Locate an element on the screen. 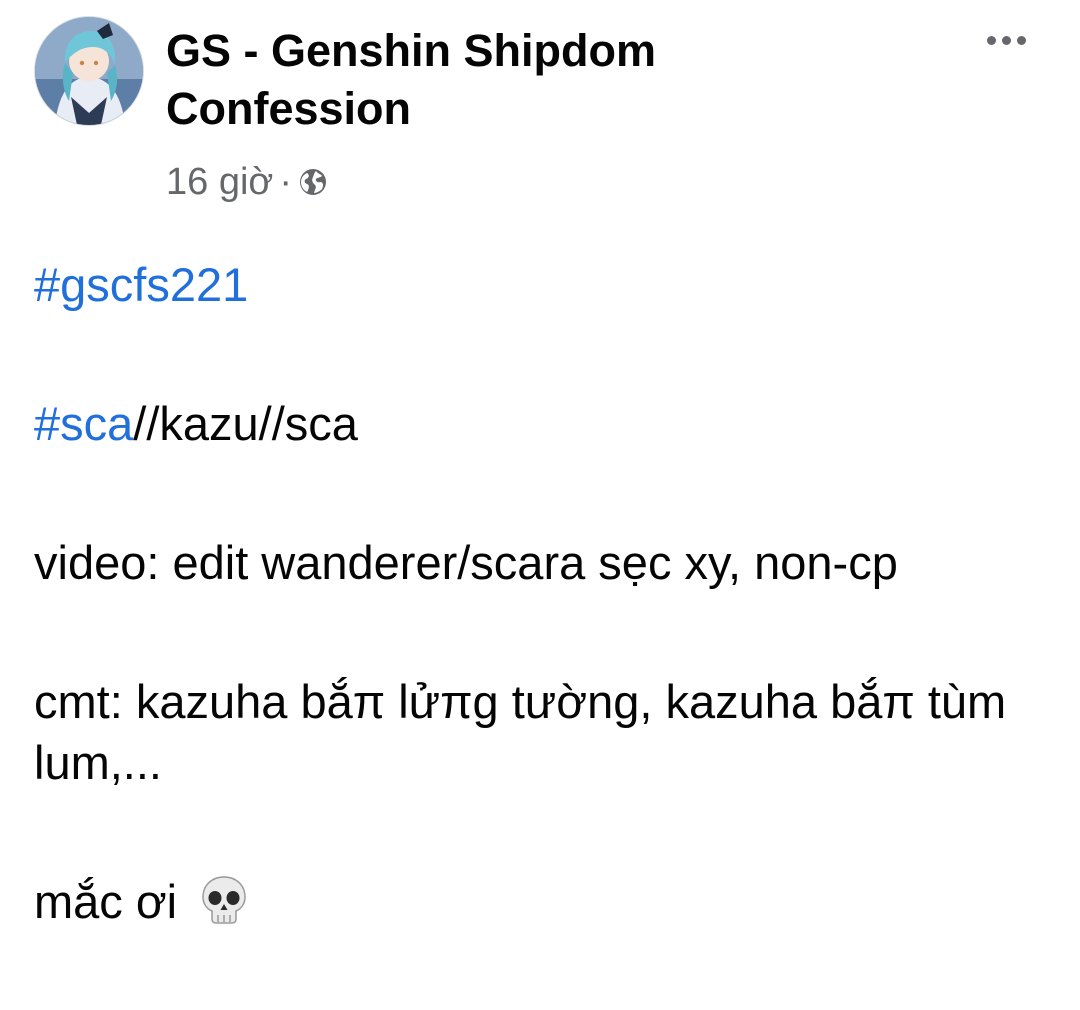 The image size is (1080, 1010). hashtag-link: #sca is located at coordinates (83, 423).